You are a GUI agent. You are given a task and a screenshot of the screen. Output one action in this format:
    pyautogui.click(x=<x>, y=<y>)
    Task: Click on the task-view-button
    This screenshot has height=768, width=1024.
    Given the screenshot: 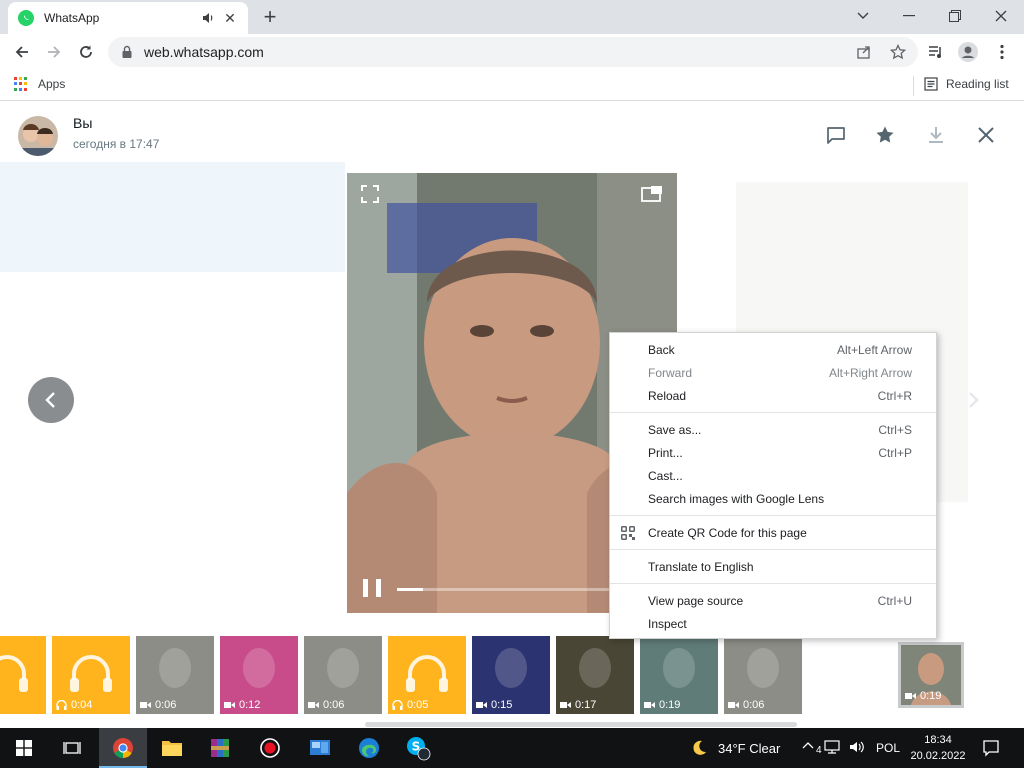 What is the action you would take?
    pyautogui.click(x=72, y=748)
    